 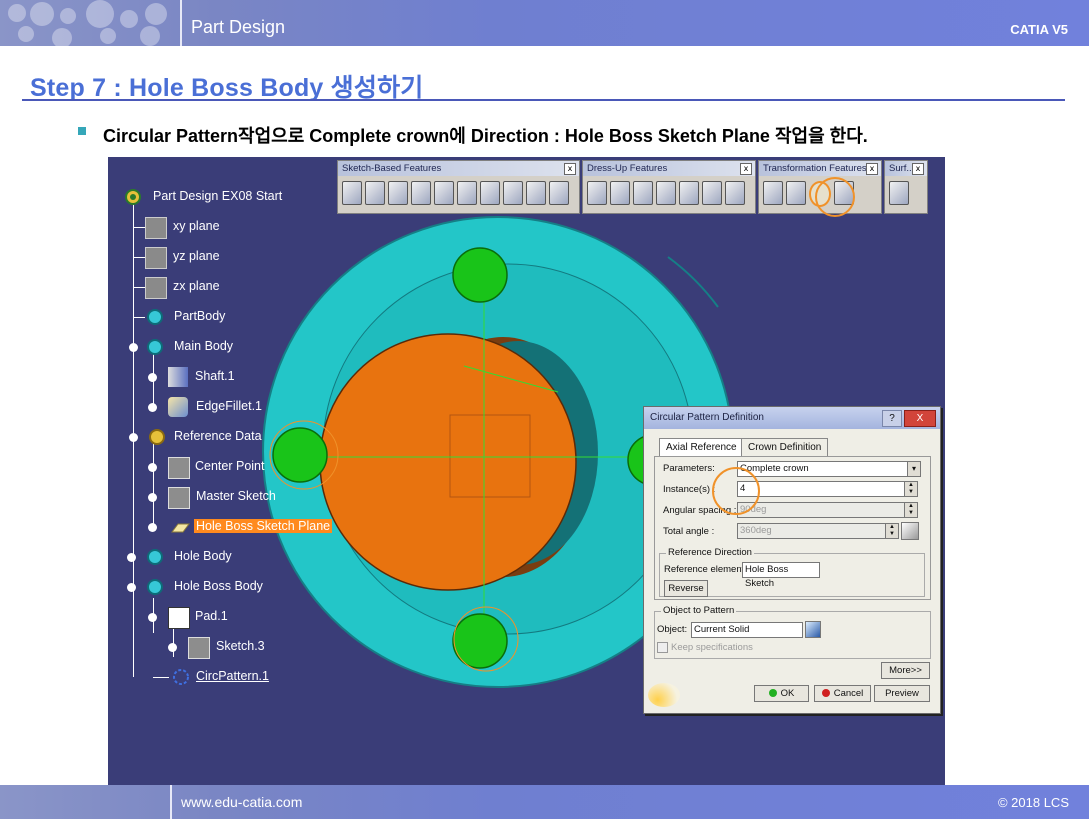 I want to click on reverse-button: Reverse, so click(x=686, y=588).